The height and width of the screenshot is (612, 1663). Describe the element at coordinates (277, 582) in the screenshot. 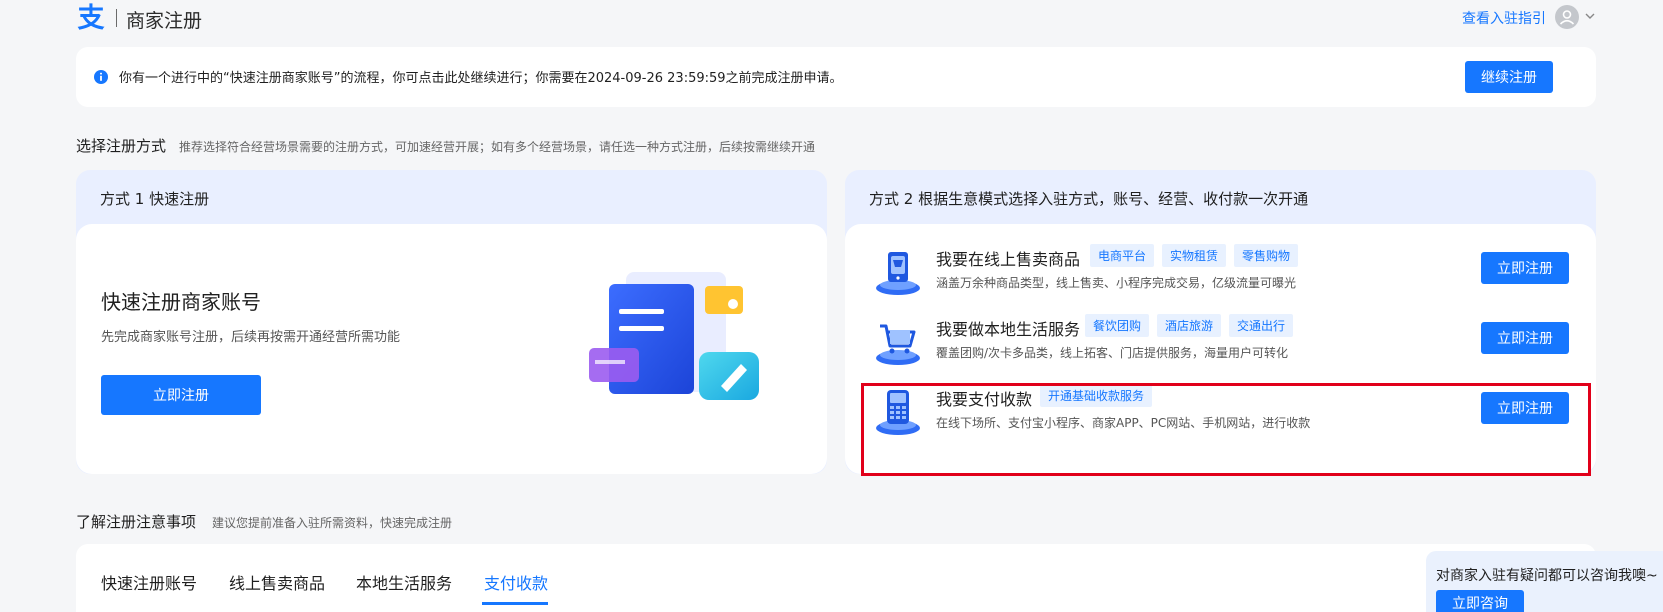

I see `tab-online-sales: 线上售卖商品` at that location.